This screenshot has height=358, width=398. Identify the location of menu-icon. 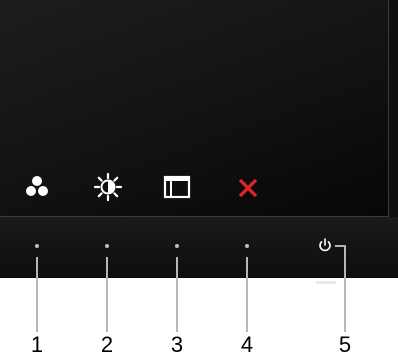
(177, 187).